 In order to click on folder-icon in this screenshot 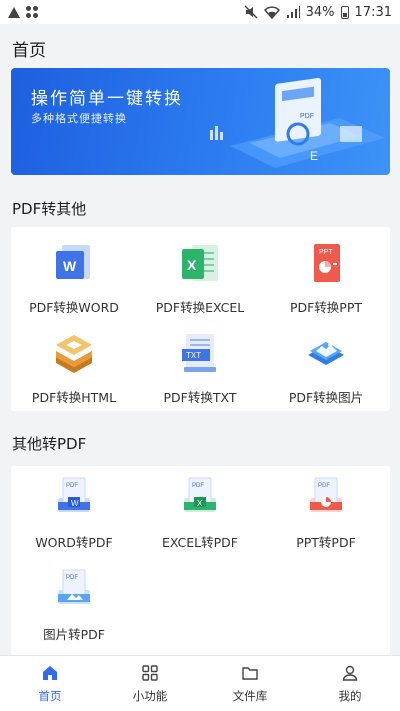, I will do `click(250, 673)`.